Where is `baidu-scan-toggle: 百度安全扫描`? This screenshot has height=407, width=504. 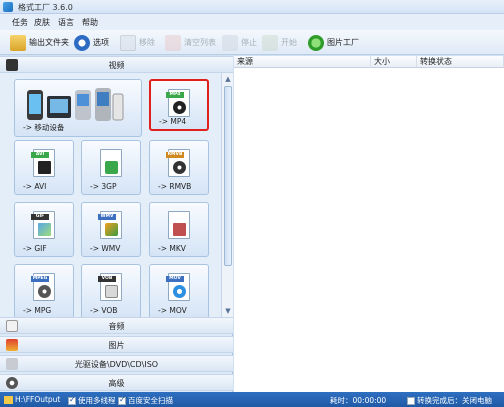 baidu-scan-toggle: 百度安全扫描 is located at coordinates (145, 400).